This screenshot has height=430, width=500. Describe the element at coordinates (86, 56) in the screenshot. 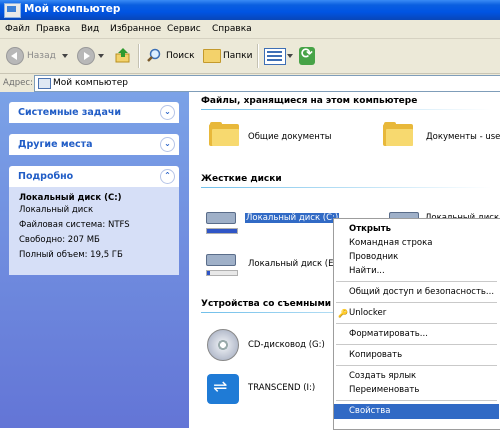

I see `forward-arrow-icon` at that location.